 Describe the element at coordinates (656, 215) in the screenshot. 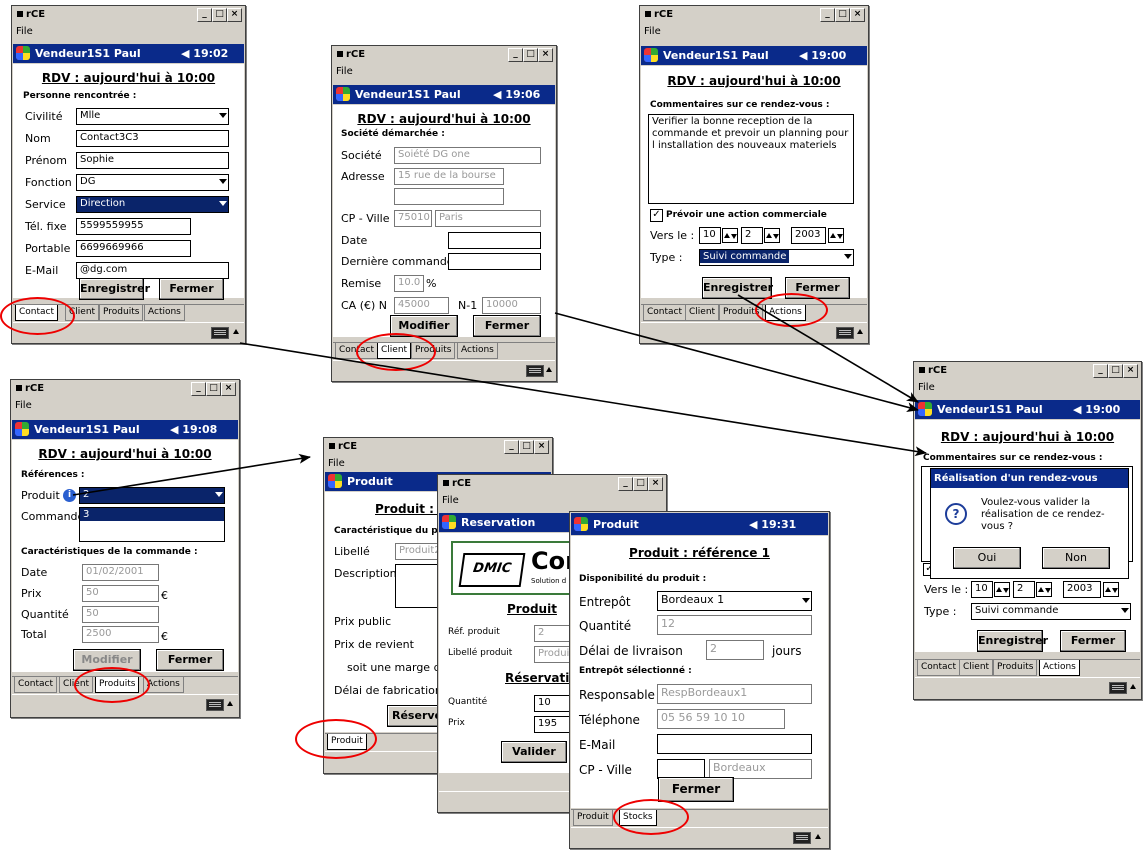

I see `action-checkbox: ✓` at that location.